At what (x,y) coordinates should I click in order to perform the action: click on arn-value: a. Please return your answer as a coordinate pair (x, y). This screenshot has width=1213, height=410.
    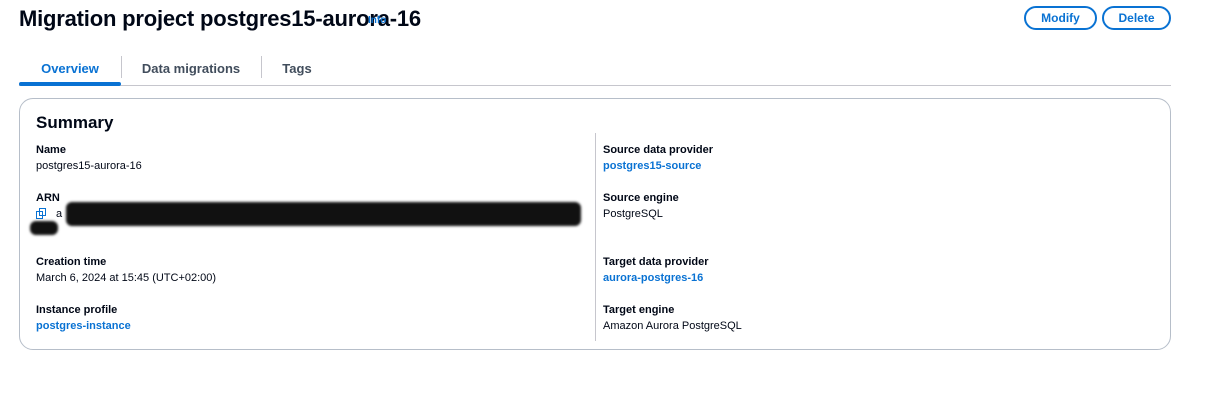
    Looking at the image, I should click on (59, 214).